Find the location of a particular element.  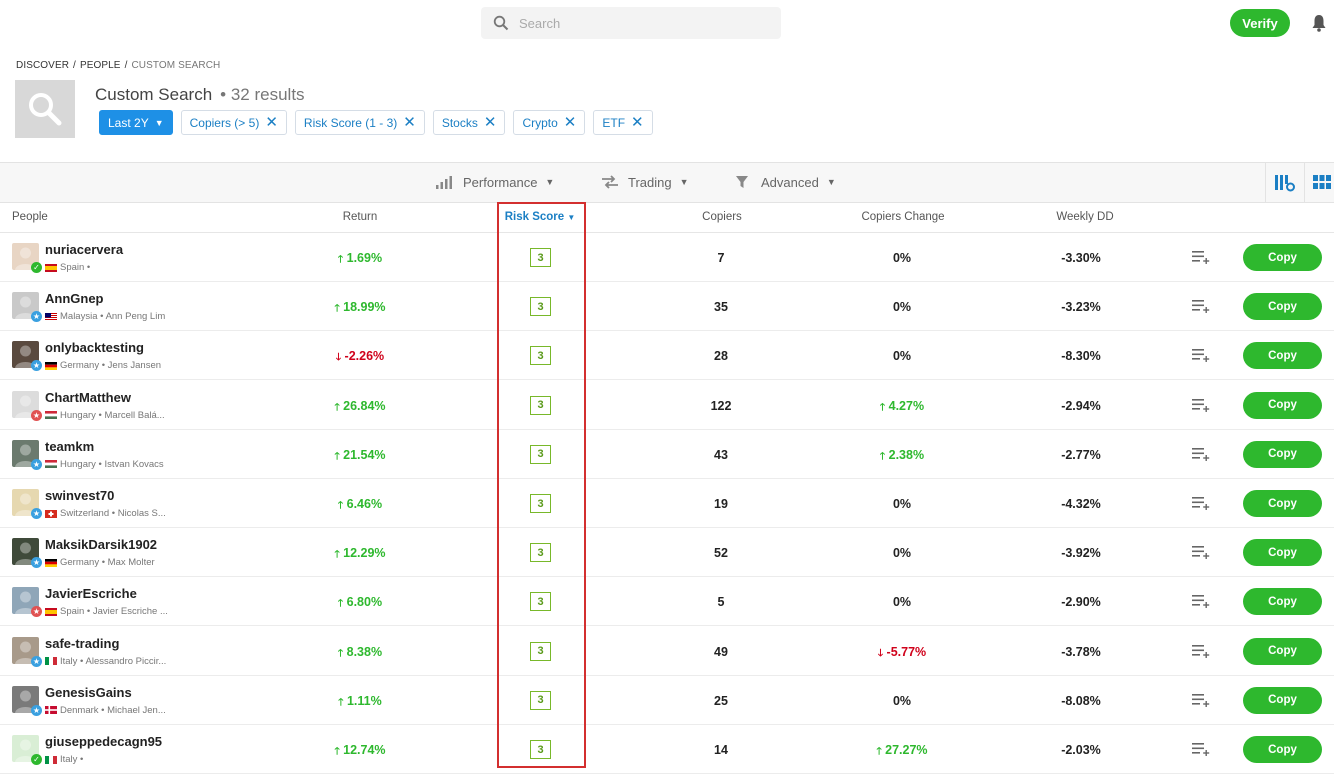

username: giuseppedecagn95 is located at coordinates (103, 741).